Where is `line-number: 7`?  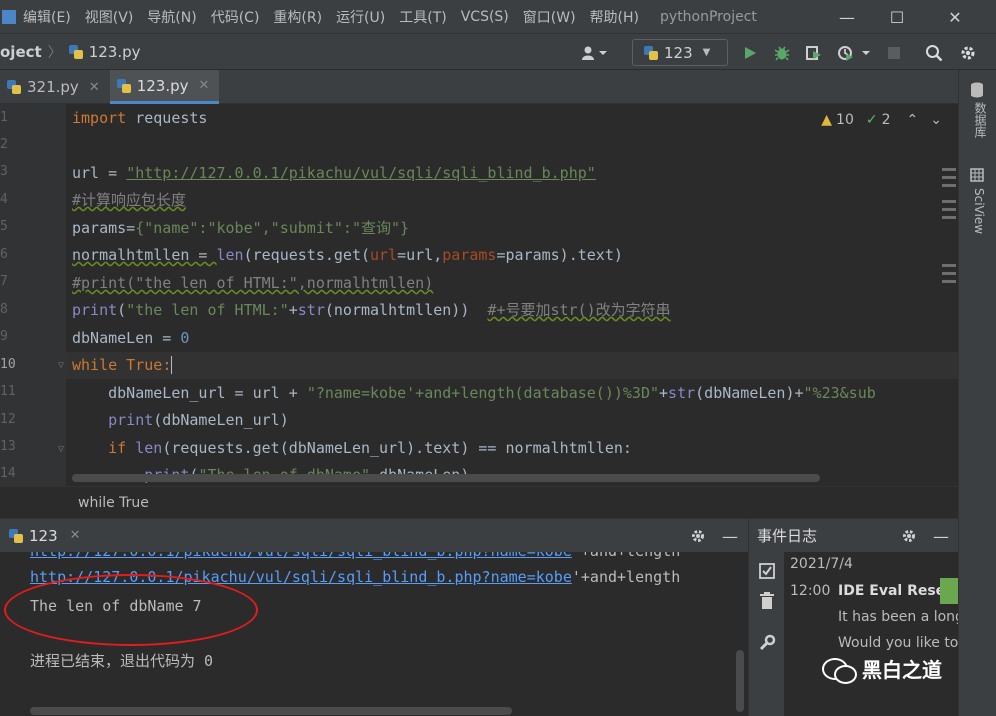 line-number: 7 is located at coordinates (4, 281).